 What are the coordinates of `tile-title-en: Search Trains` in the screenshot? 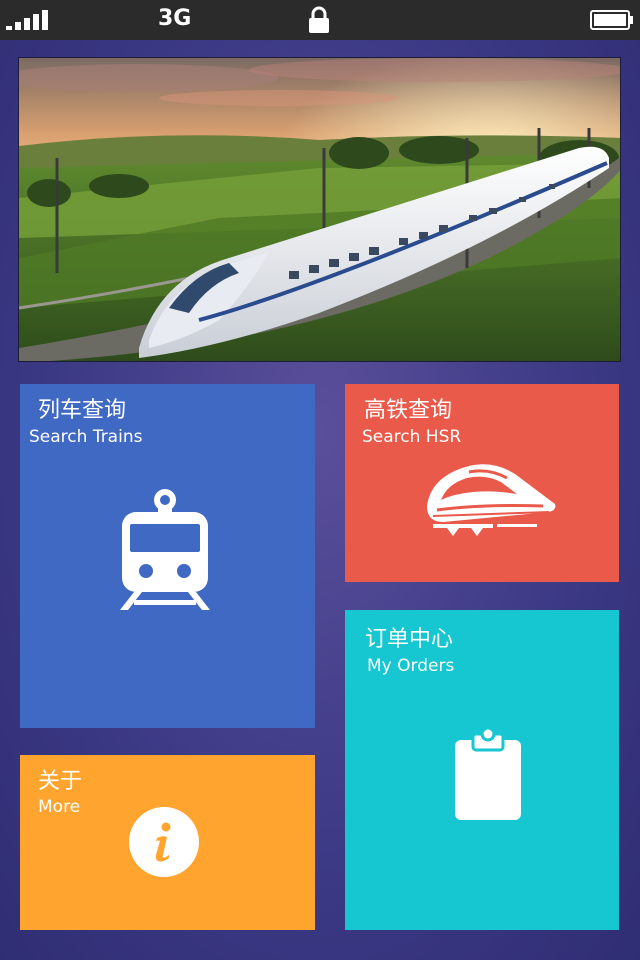 It's located at (86, 437).